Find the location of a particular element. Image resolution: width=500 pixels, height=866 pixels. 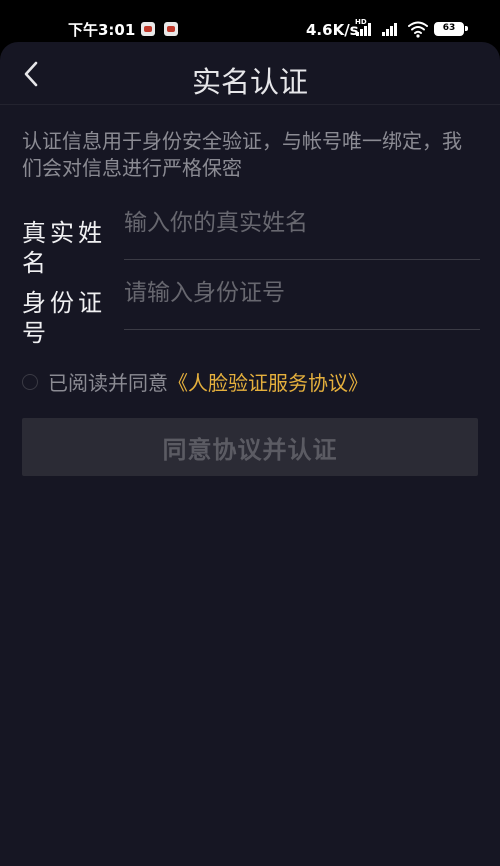

agree-and-verify-button: 同意协议并认证 is located at coordinates (250, 447).